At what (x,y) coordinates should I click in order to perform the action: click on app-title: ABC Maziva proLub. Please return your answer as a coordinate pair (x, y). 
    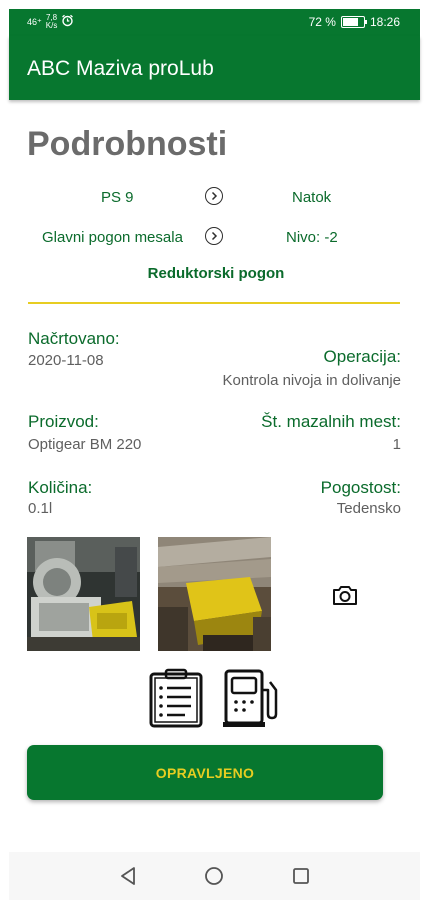
    Looking at the image, I should click on (120, 68).